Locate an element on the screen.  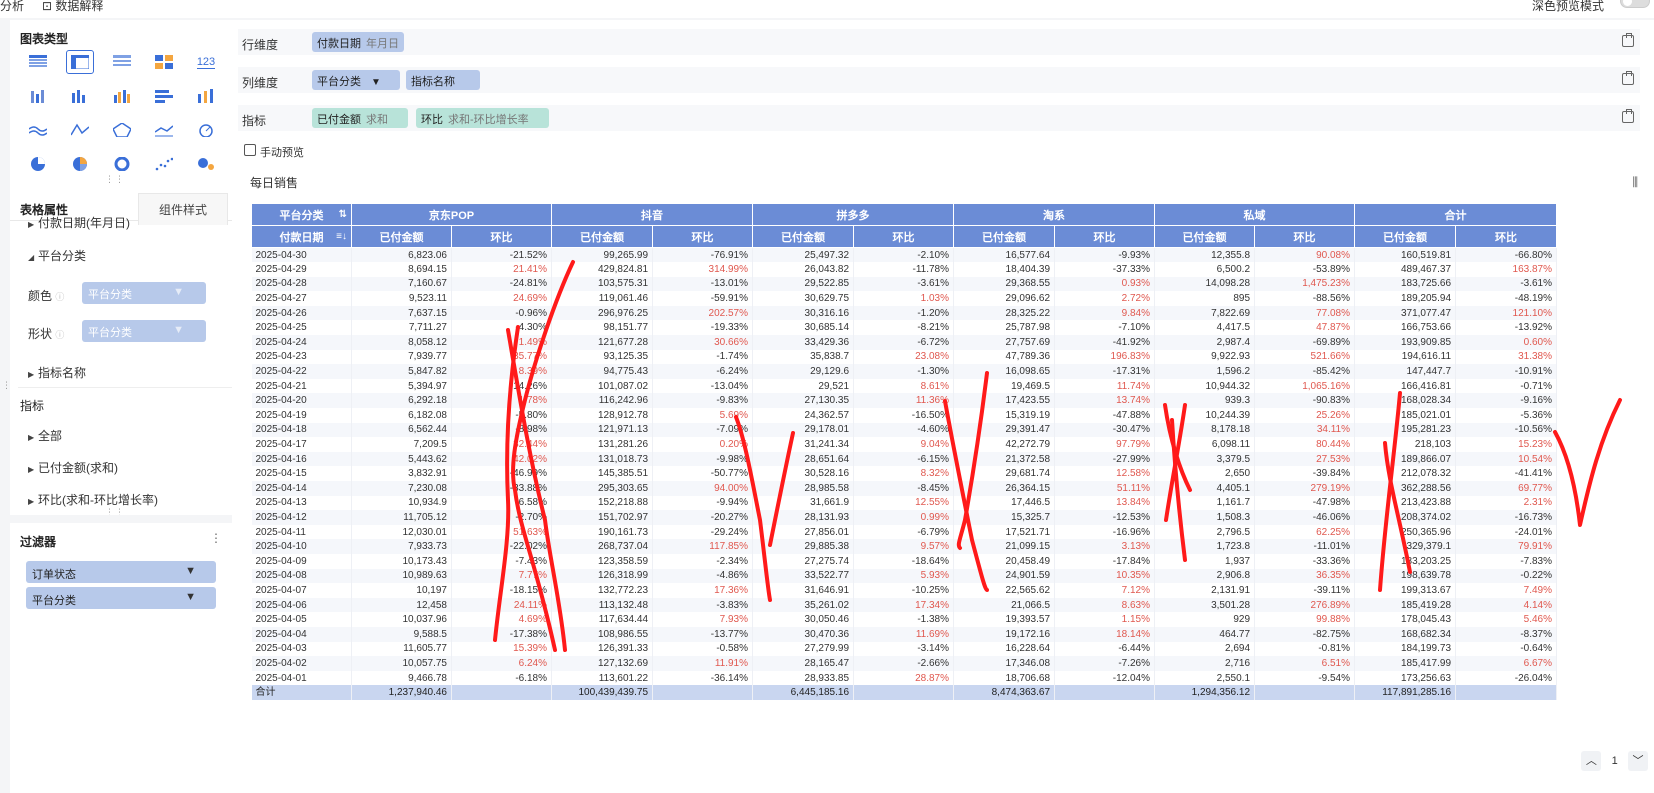
mom-cell: 314.99% is located at coordinates (703, 269).